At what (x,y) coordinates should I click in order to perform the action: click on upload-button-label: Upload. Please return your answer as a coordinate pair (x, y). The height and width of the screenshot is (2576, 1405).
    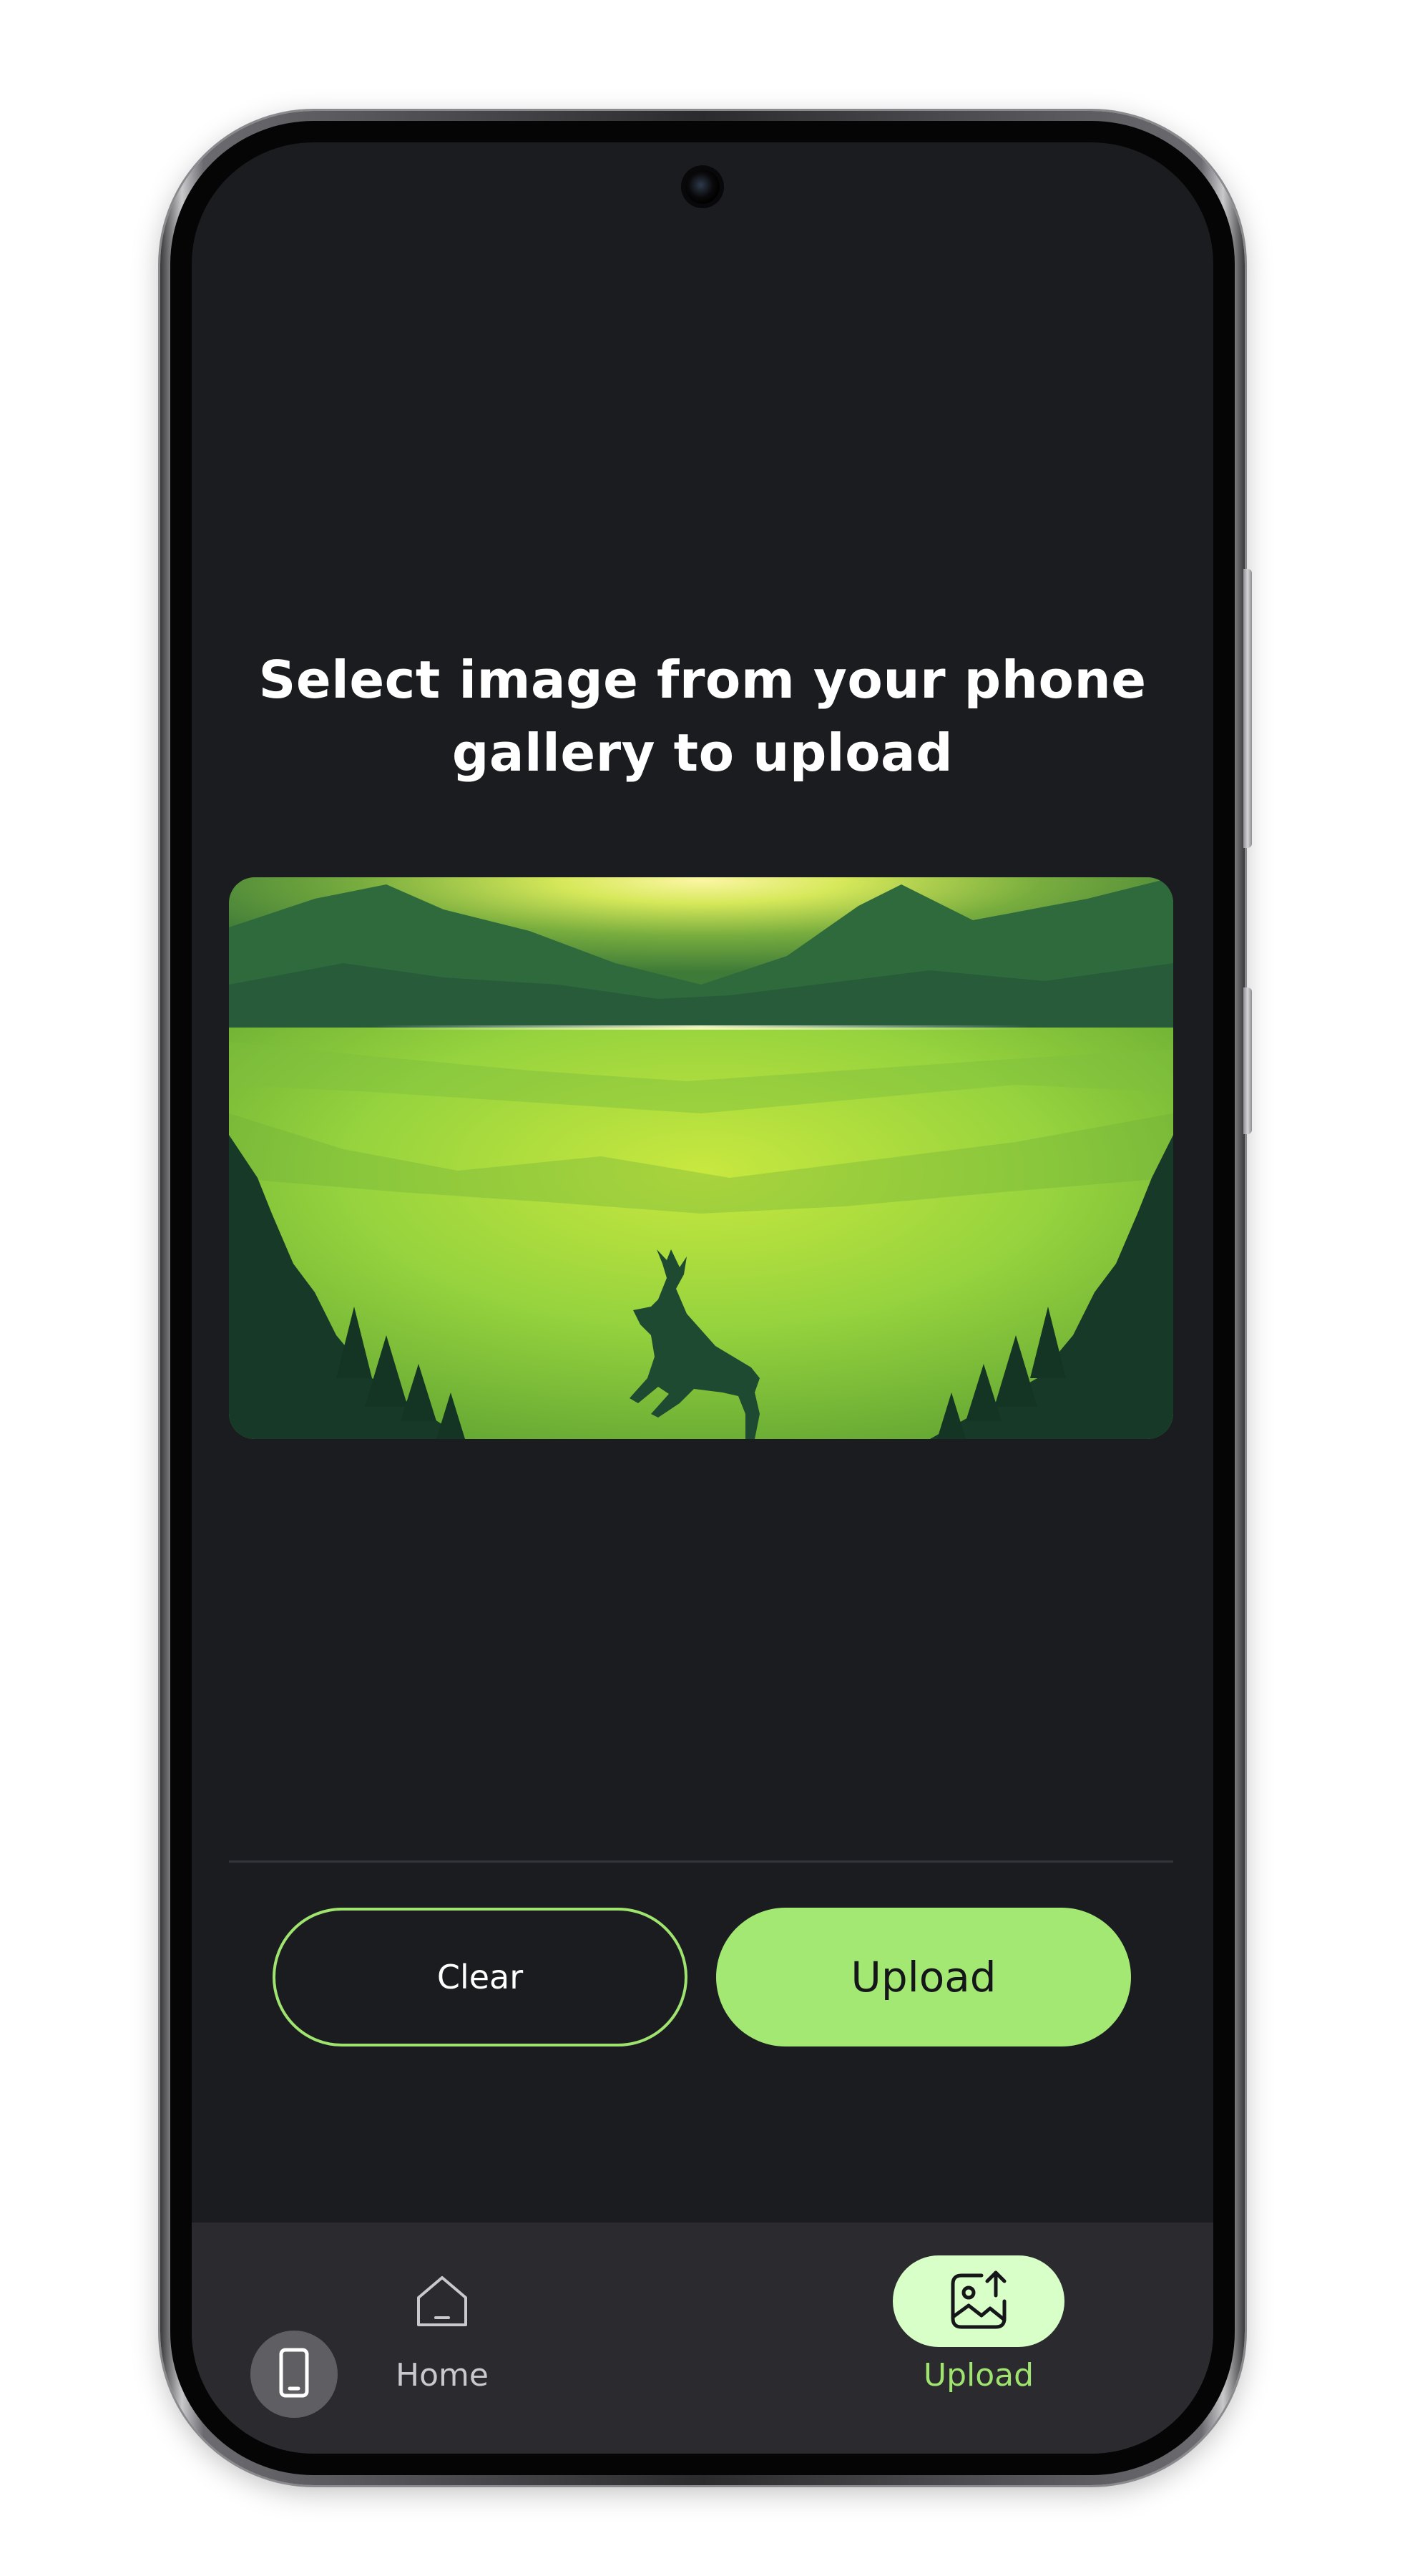
    Looking at the image, I should click on (924, 1977).